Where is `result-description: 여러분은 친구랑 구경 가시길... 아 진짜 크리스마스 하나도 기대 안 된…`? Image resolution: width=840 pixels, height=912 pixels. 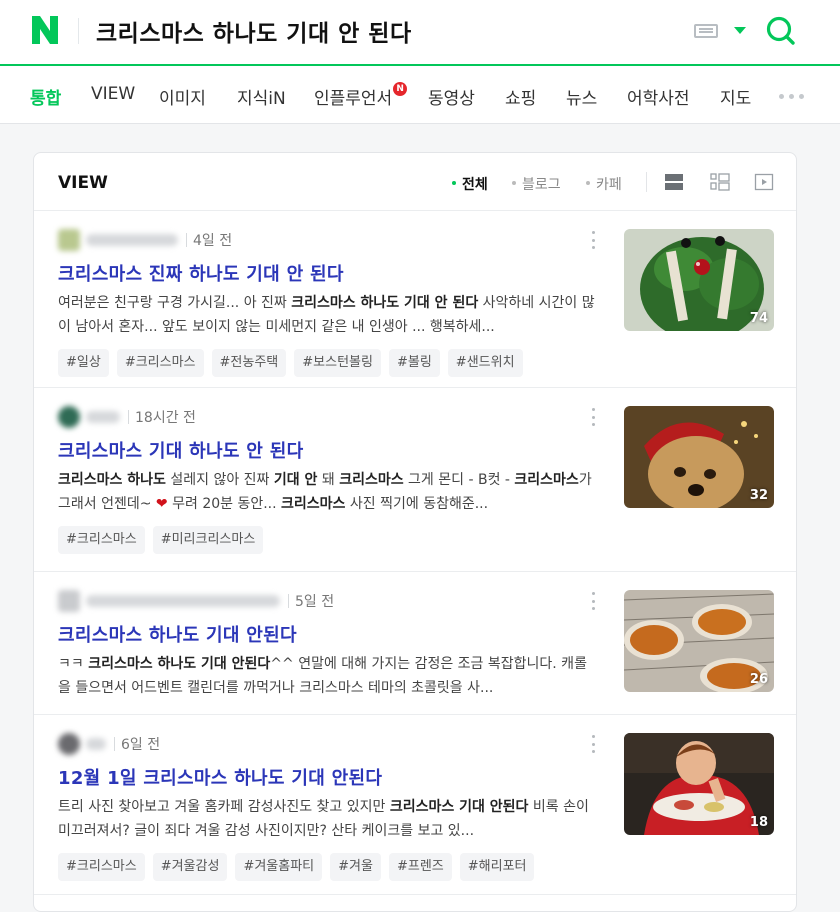
result-description: 여러분은 친구랑 구경 가시길... 아 진짜 크리스마스 하나도 기대 안 된… is located at coordinates (328, 315).